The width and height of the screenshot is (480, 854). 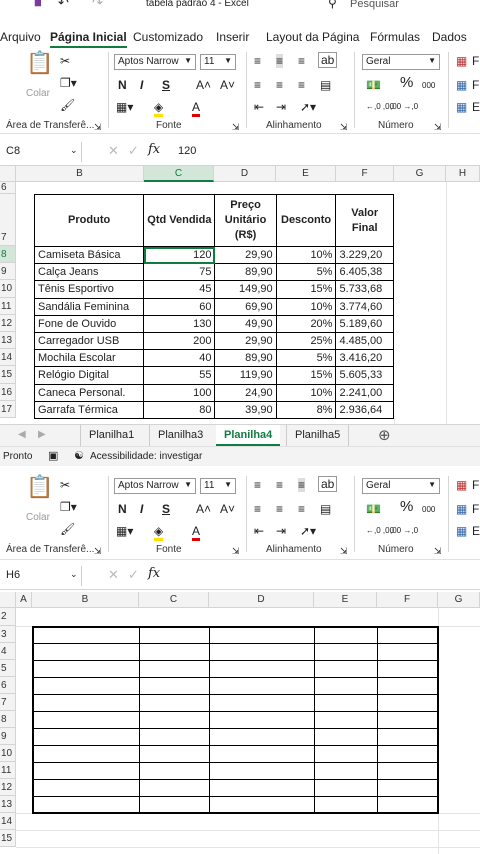 I want to click on header-valor: Valor Final, so click(x=364, y=220).